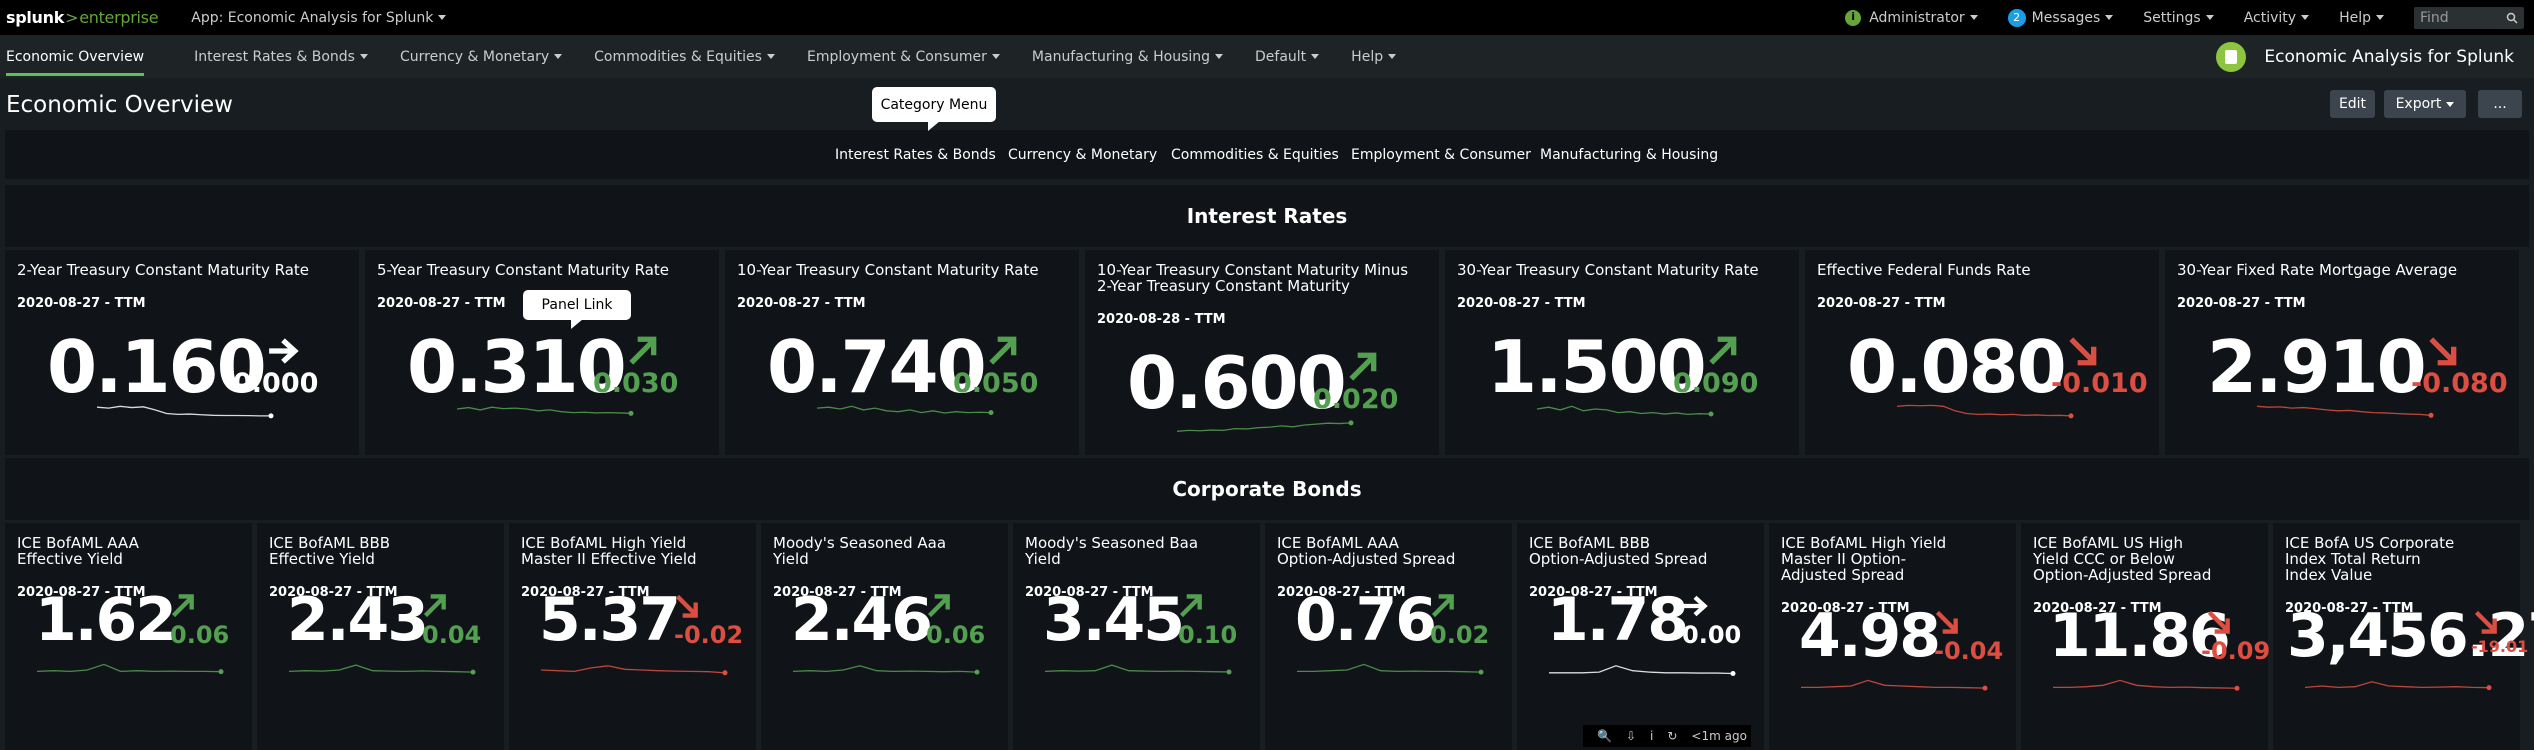 The height and width of the screenshot is (750, 2534). What do you see at coordinates (1604, 736) in the screenshot?
I see `search-icon: 🔍` at bounding box center [1604, 736].